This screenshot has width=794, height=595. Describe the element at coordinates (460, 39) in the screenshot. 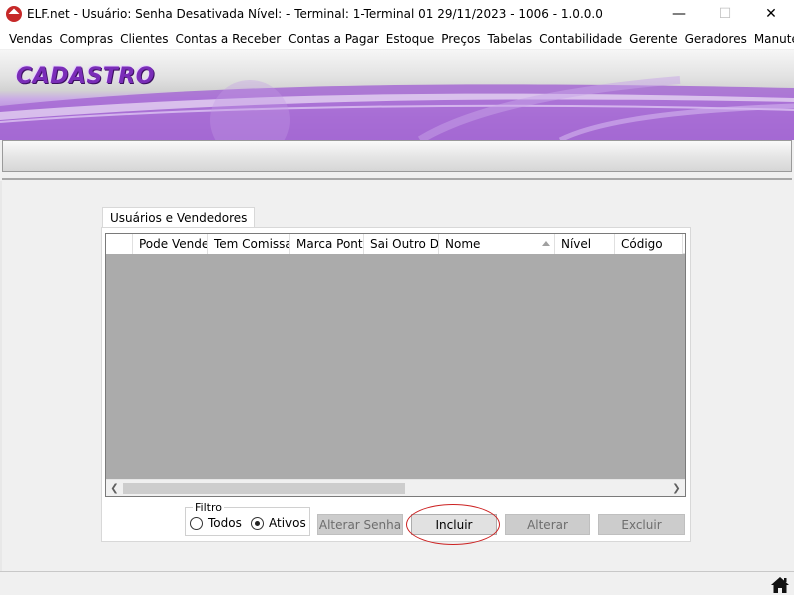

I see `menu-precos: Preços` at that location.